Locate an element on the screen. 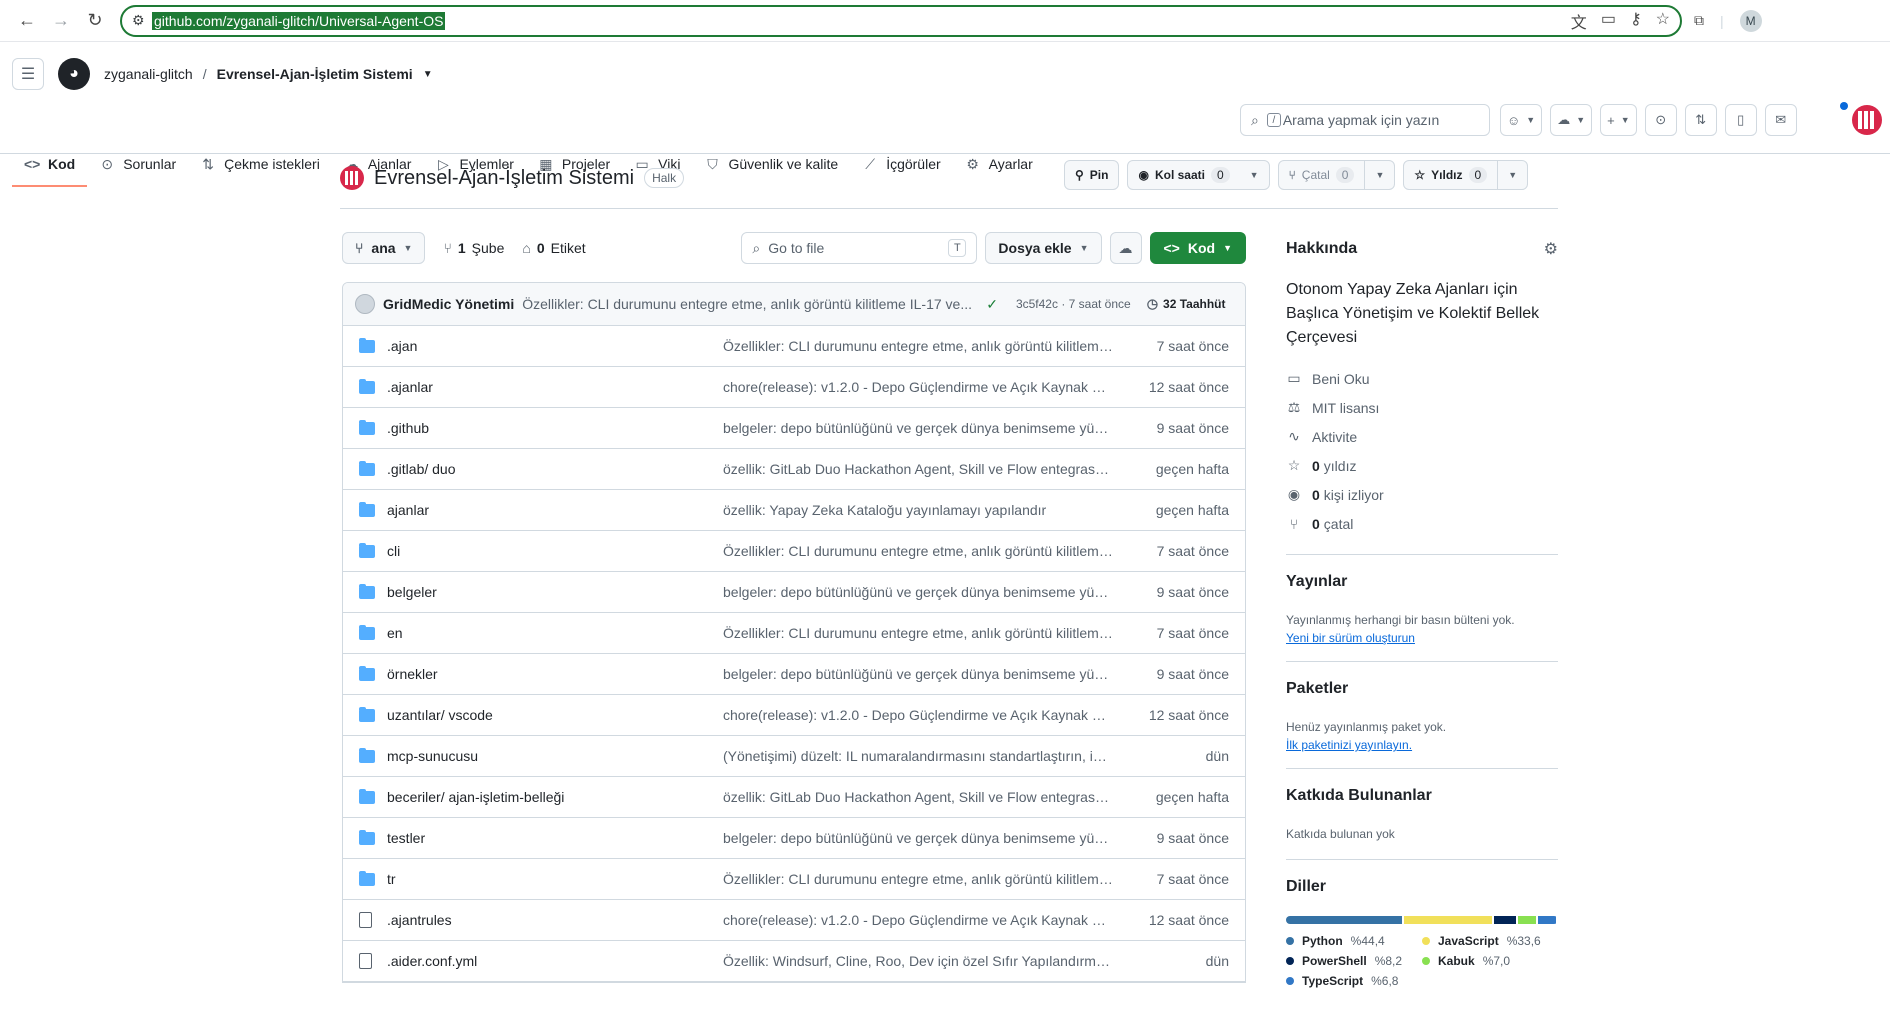  readme-link: ▭ Beni Oku is located at coordinates (1422, 378).